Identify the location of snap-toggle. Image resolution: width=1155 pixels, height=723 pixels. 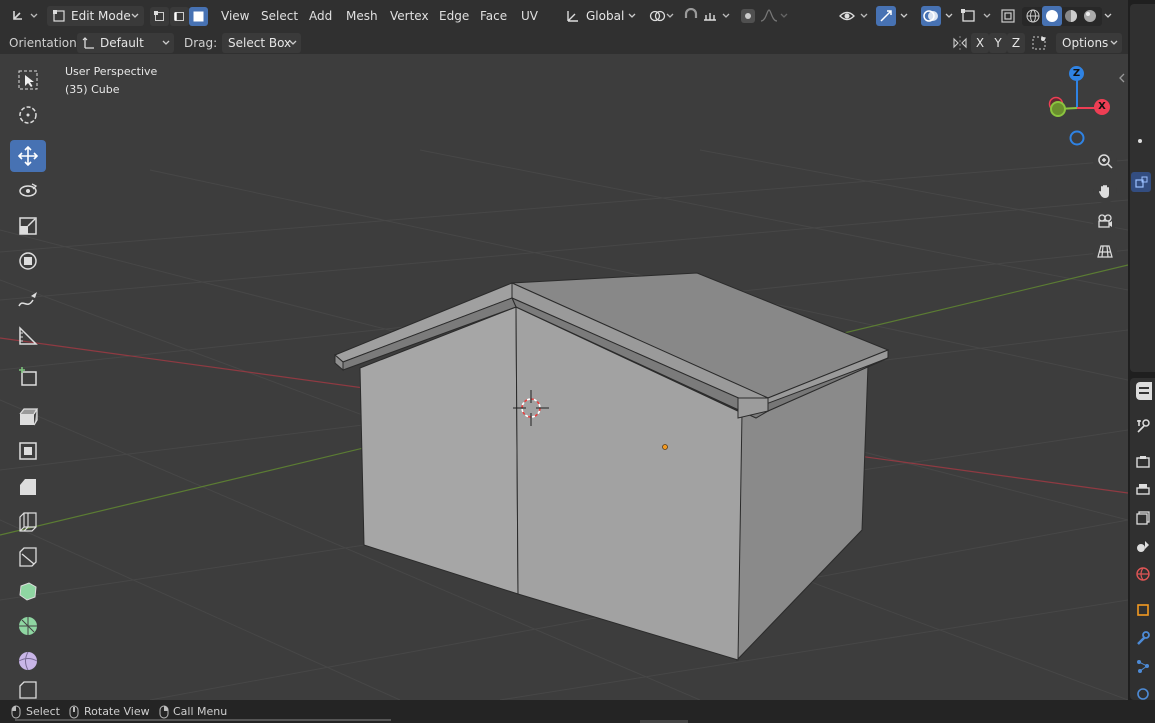
(691, 16).